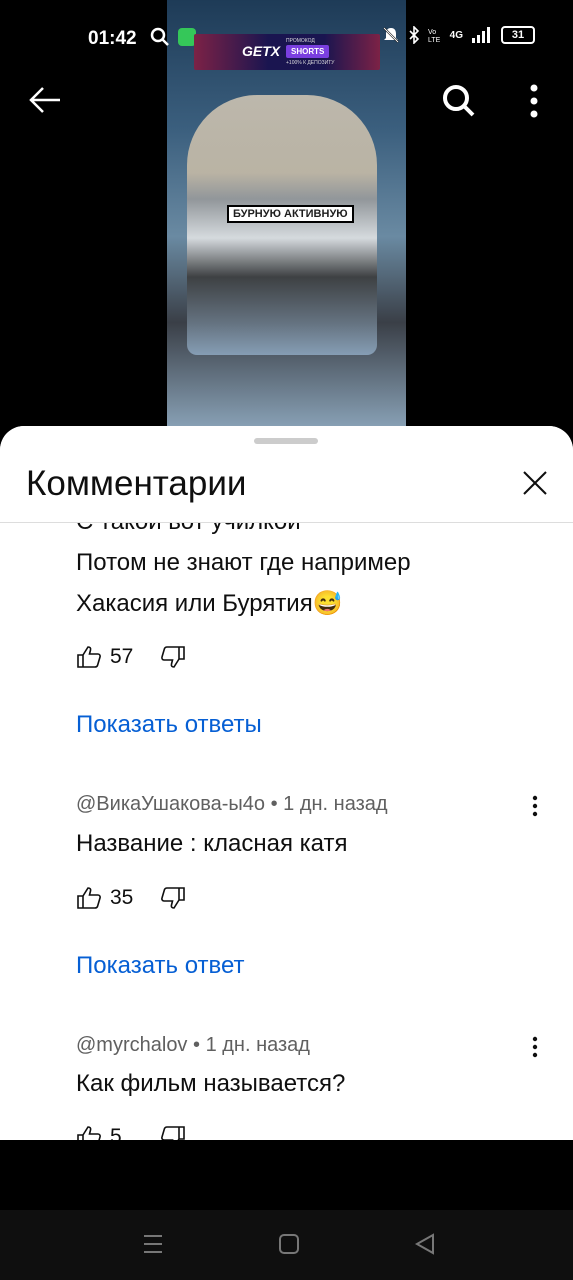  I want to click on show-replies-button: Показать ответы, so click(169, 725).